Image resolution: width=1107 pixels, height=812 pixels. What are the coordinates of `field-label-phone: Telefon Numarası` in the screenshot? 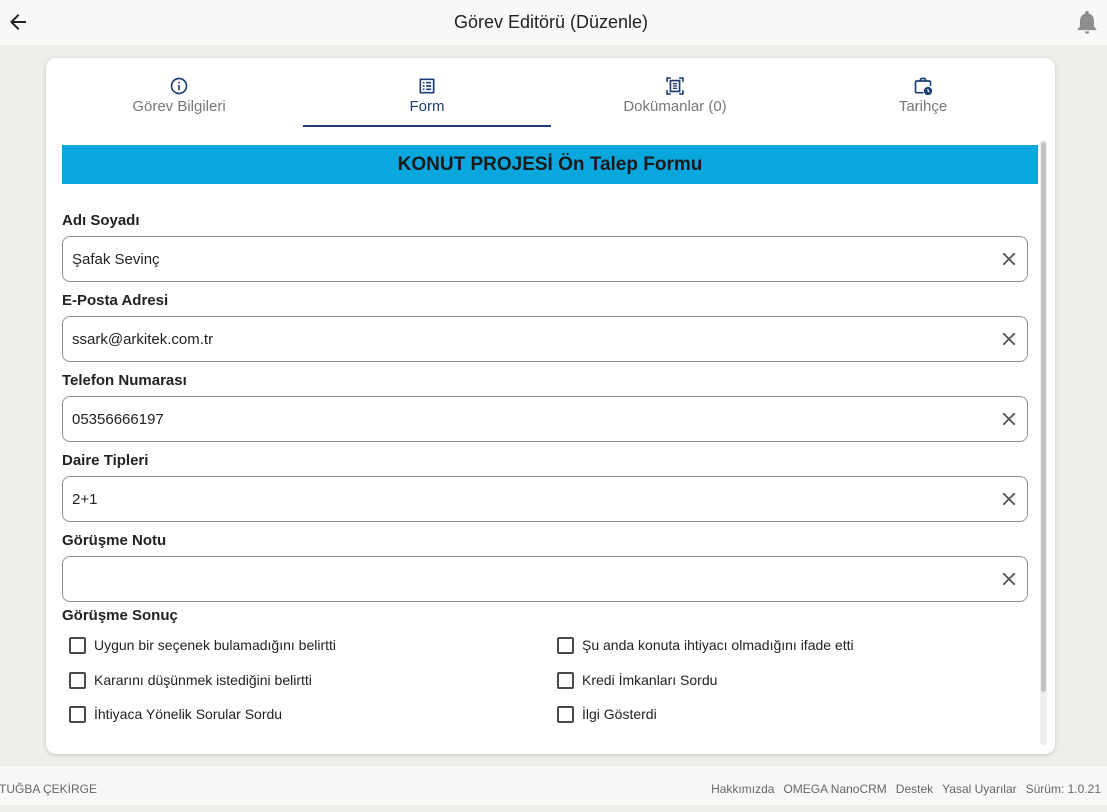 It's located at (124, 380).